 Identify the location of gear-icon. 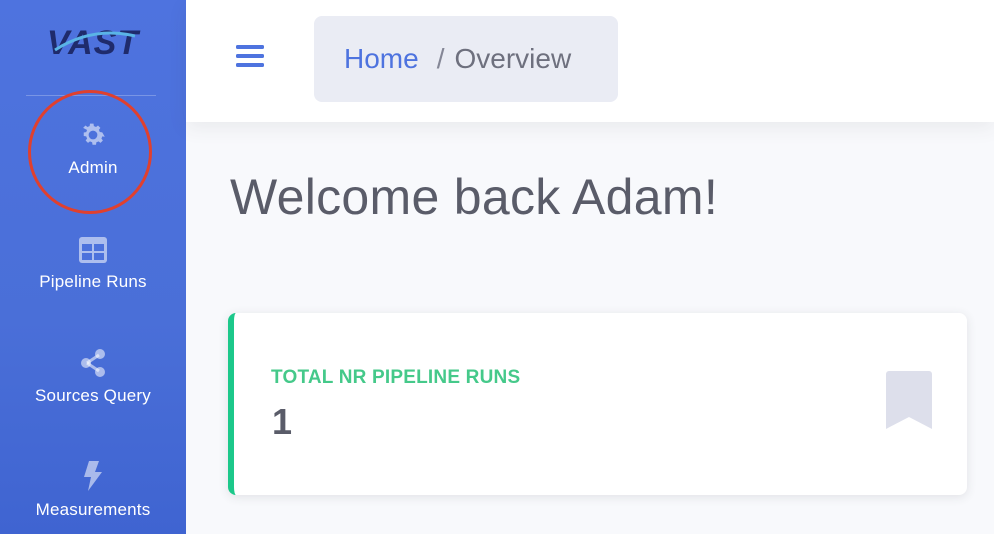
(94, 134).